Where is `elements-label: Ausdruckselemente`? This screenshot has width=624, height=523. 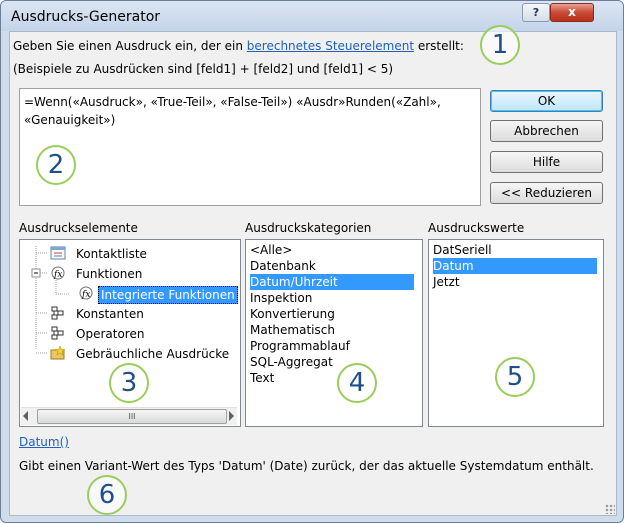 elements-label: Ausdruckselemente is located at coordinates (78, 228).